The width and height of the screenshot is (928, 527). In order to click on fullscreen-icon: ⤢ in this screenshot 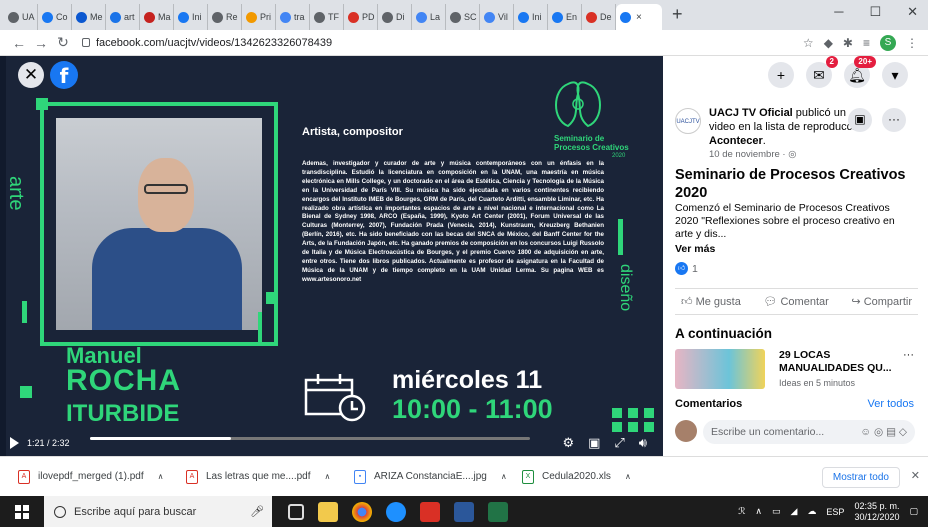, I will do `click(619, 443)`.